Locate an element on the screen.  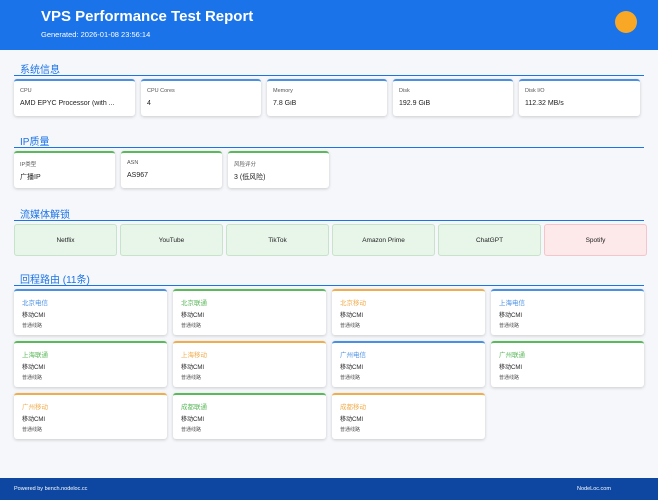
route-name: 广州移动 is located at coordinates (35, 407).